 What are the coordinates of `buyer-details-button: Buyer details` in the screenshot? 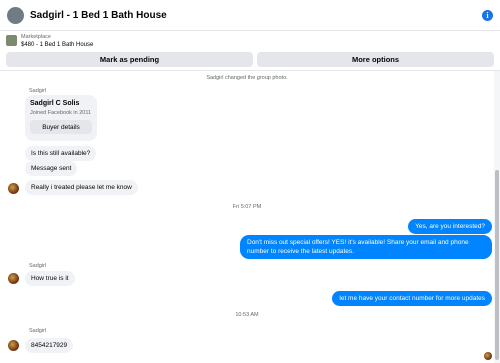 It's located at (61, 127).